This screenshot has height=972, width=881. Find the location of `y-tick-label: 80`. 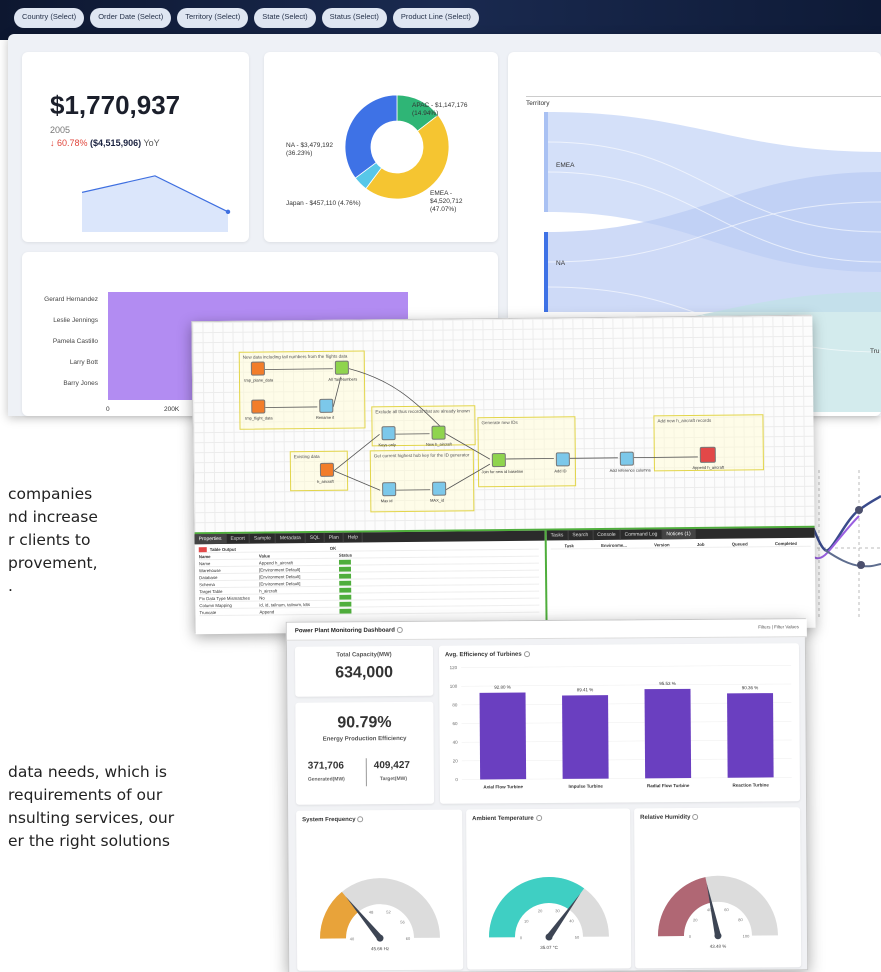

y-tick-label: 80 is located at coordinates (455, 704).